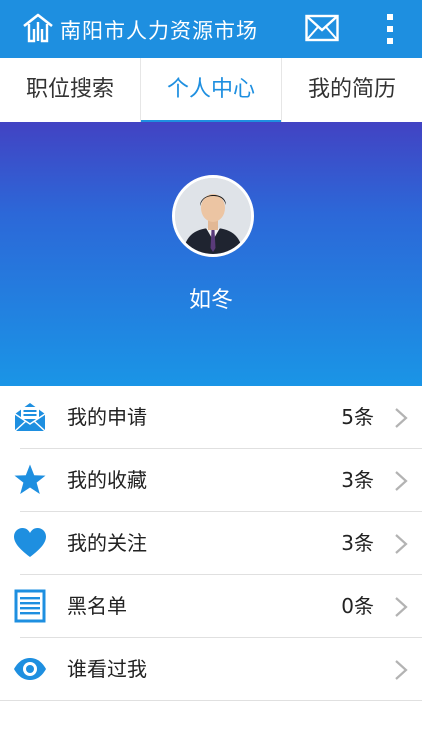 The height and width of the screenshot is (750, 422). I want to click on app-header: 南阳市人力资源市场, so click(211, 29).